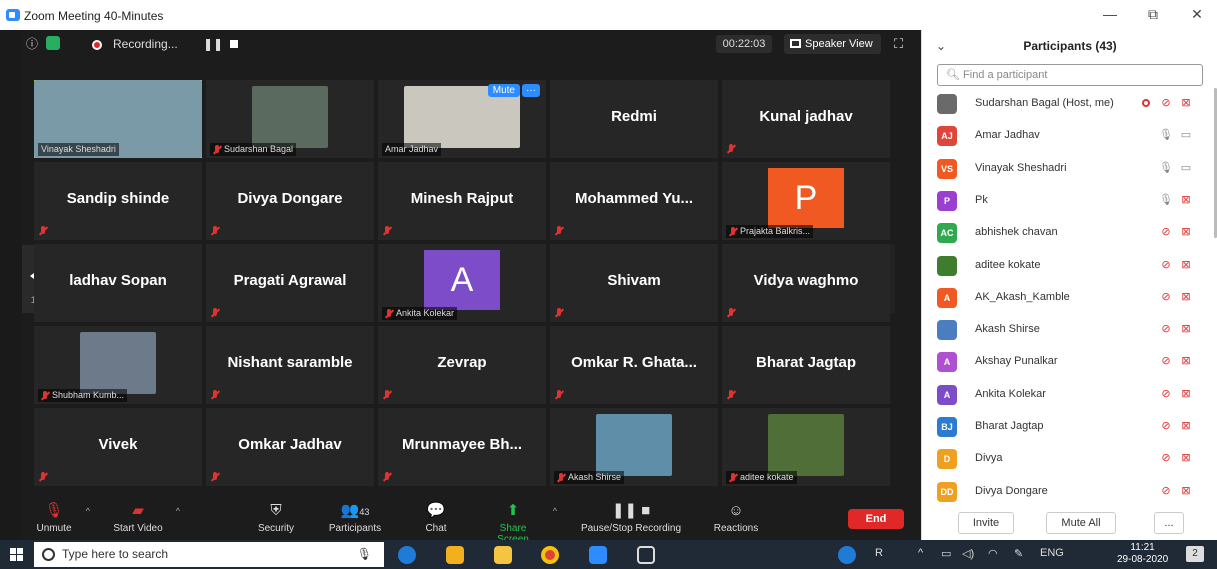 The image size is (1217, 569). What do you see at coordinates (118, 283) in the screenshot?
I see `video-tile: ladhav Sopan` at bounding box center [118, 283].